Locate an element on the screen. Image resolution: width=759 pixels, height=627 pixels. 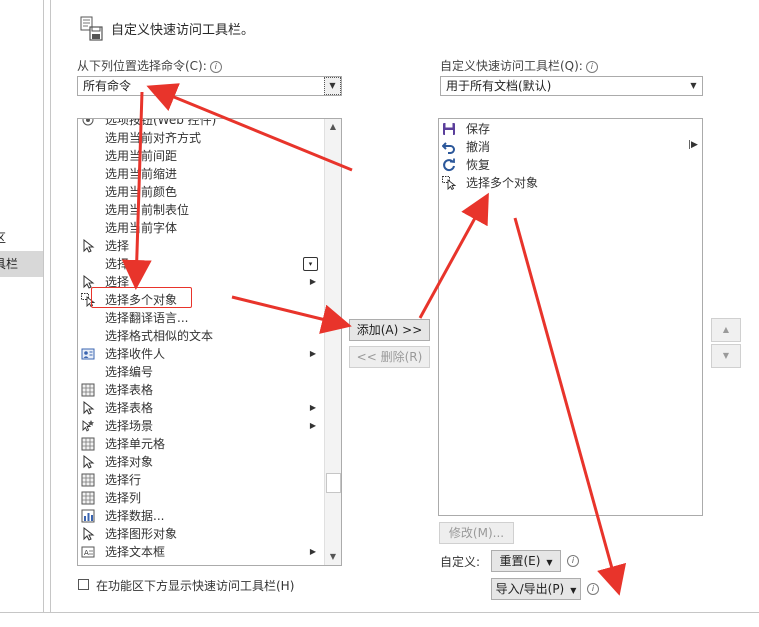
add-button: 添加(A) >> is located at coordinates (389, 330).